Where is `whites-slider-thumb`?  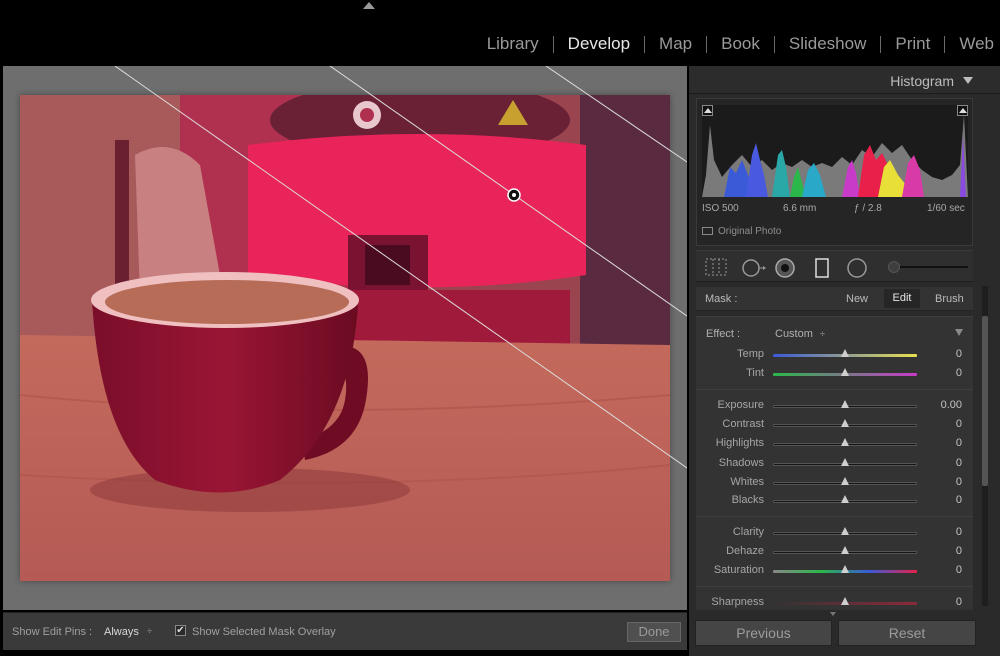 whites-slider-thumb is located at coordinates (845, 481).